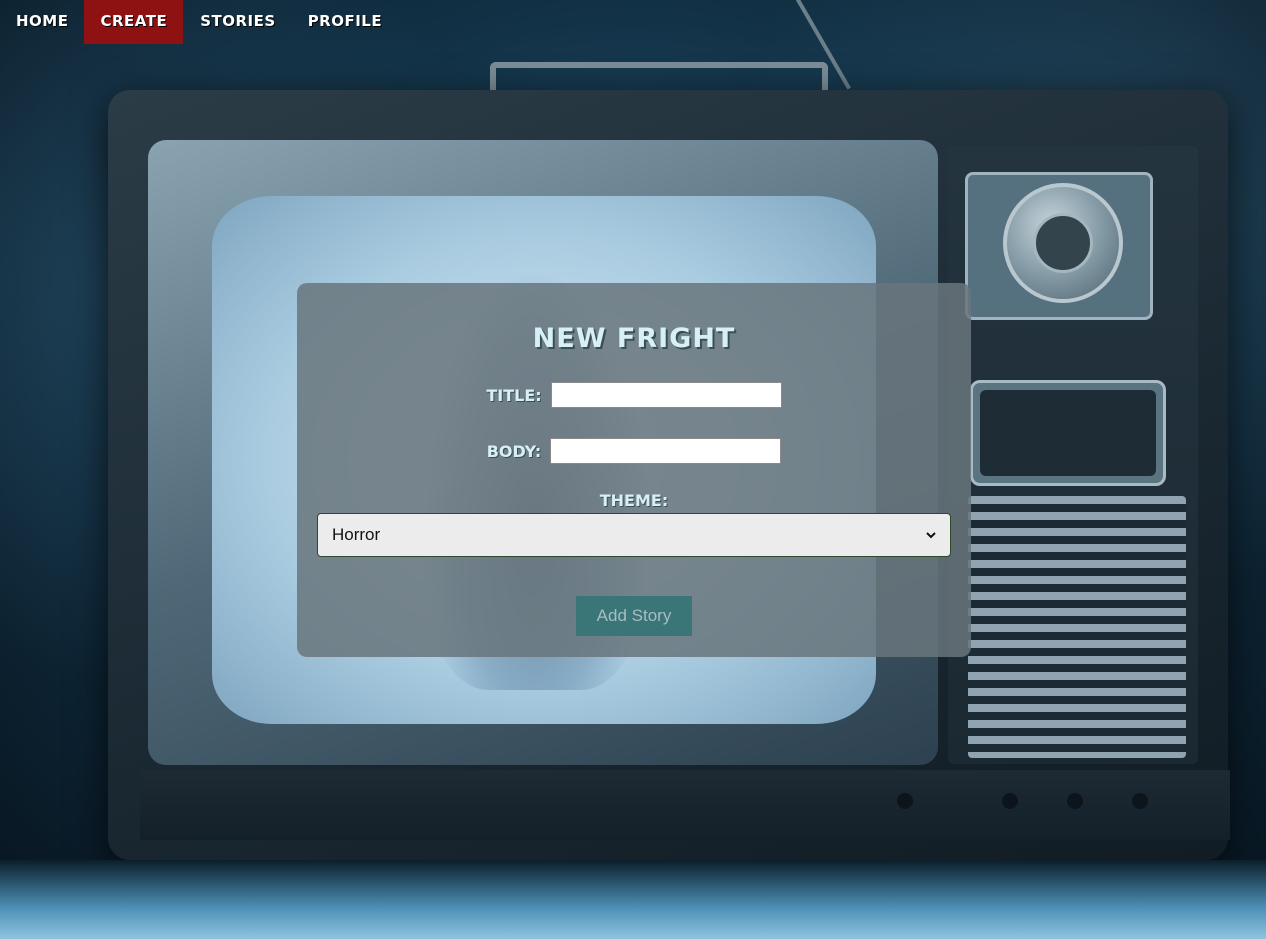  Describe the element at coordinates (1068, 433) in the screenshot. I see `tv-display-window` at that location.